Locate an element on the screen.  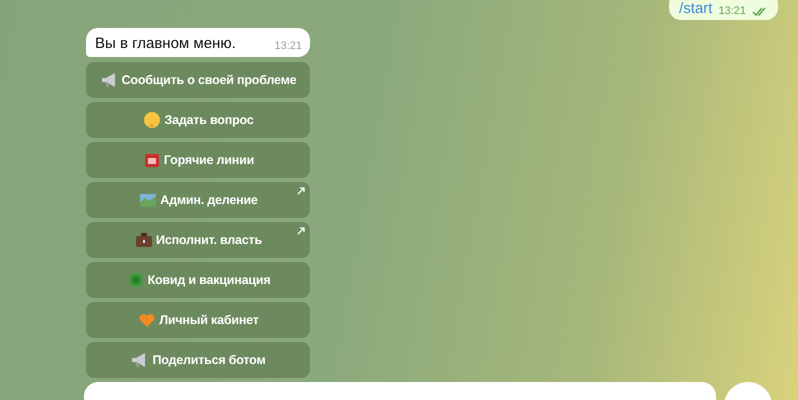
keyboard-button: Исполнит. власть is located at coordinates (198, 240).